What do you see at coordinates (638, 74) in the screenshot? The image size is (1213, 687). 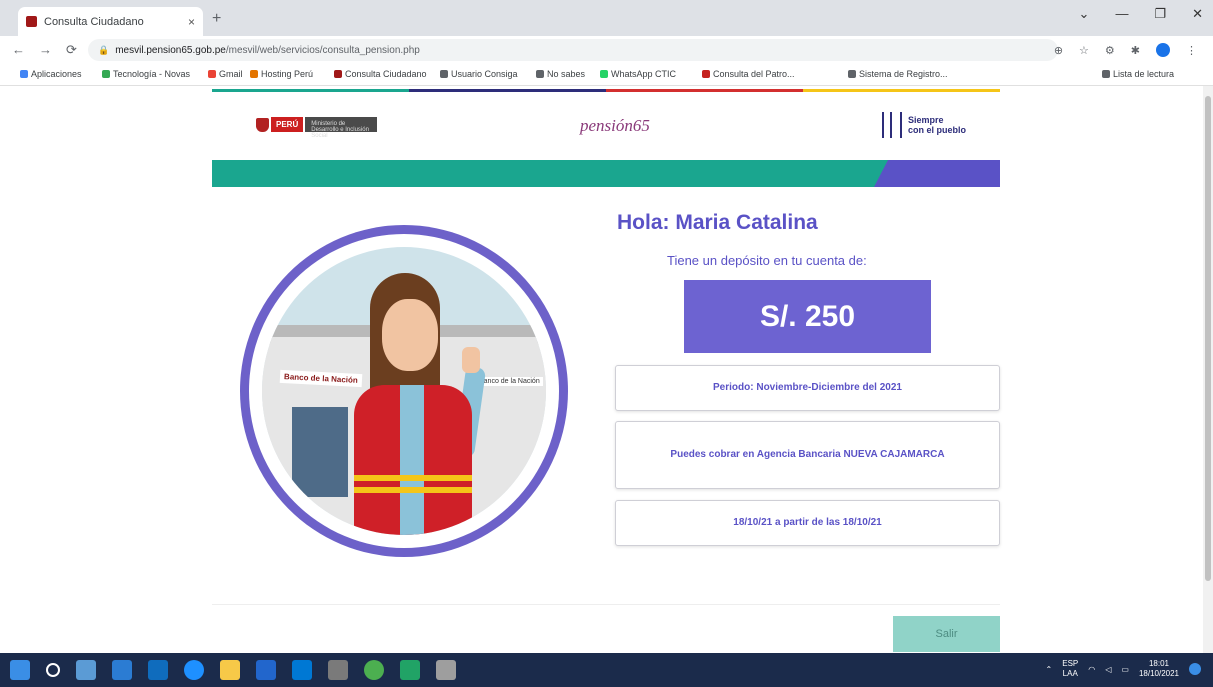 I see `bookmark-item: WhatsApp CTIC` at bounding box center [638, 74].